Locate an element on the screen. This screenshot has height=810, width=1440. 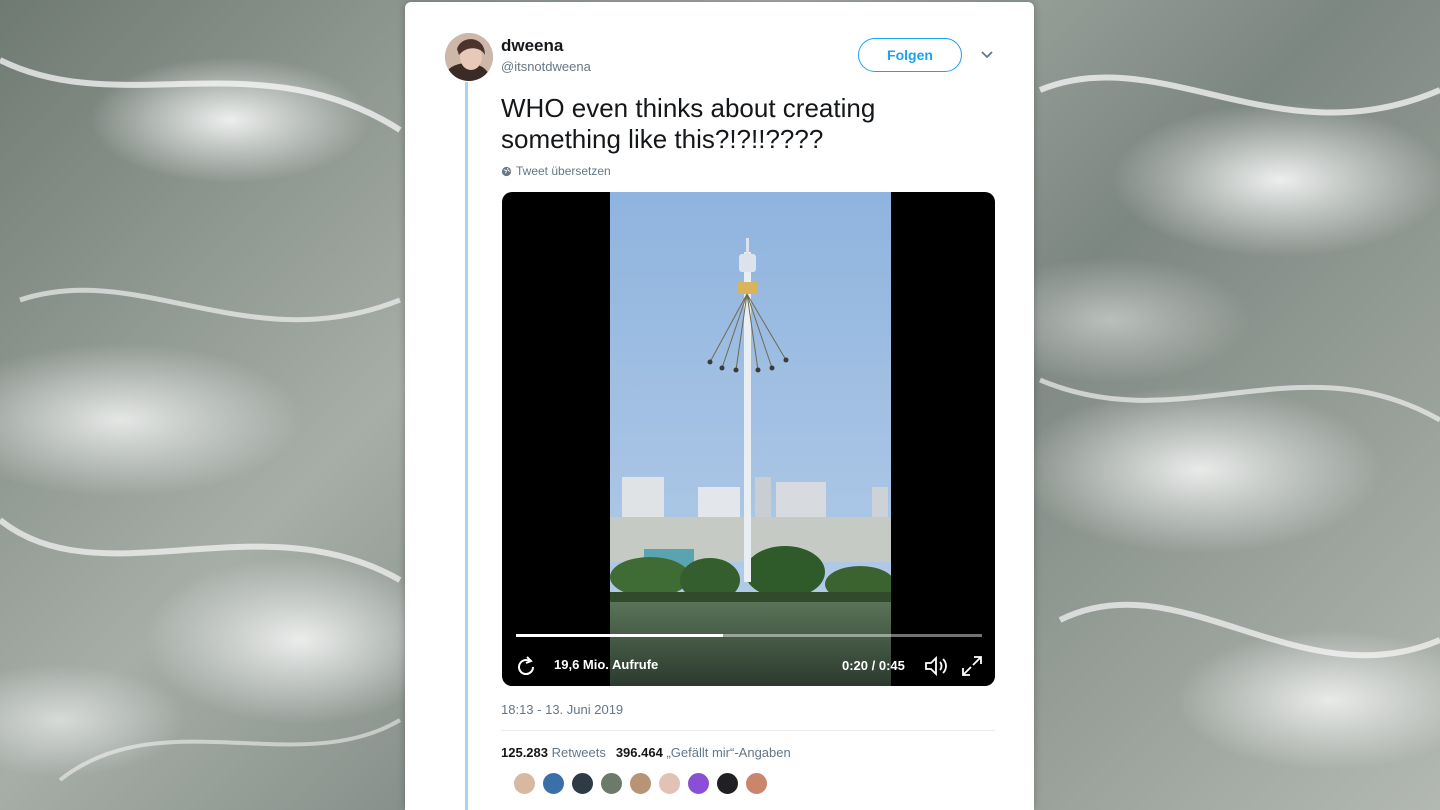
tweet-text-line-1: WHO even thinks about creating is located at coordinates (688, 108).